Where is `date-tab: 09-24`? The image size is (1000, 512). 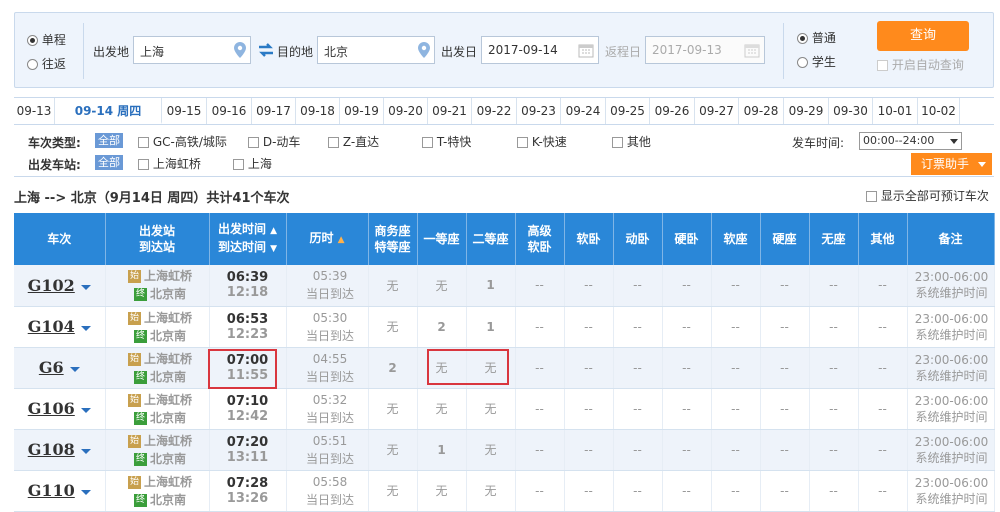
date-tab: 09-24 is located at coordinates (583, 111).